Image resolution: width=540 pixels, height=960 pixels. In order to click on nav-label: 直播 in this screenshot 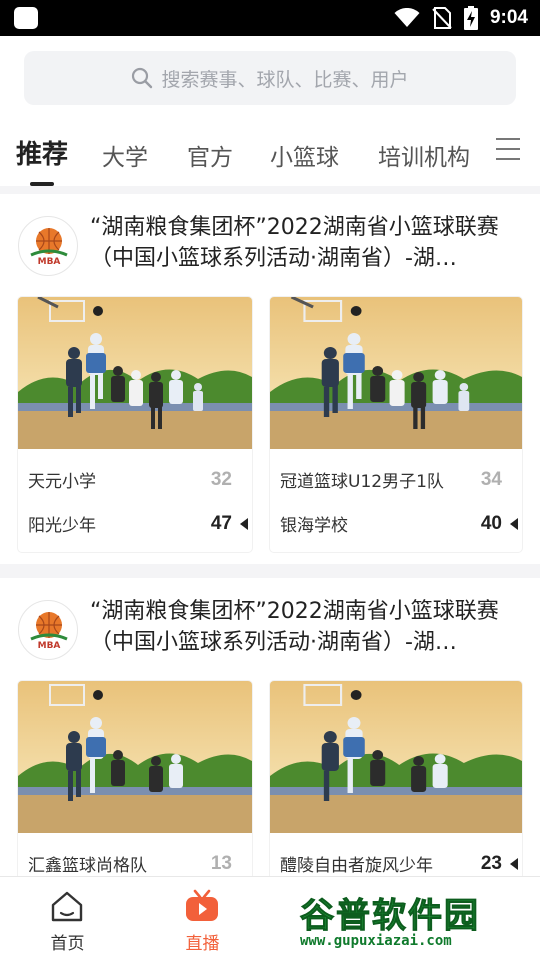, I will do `click(202, 944)`.